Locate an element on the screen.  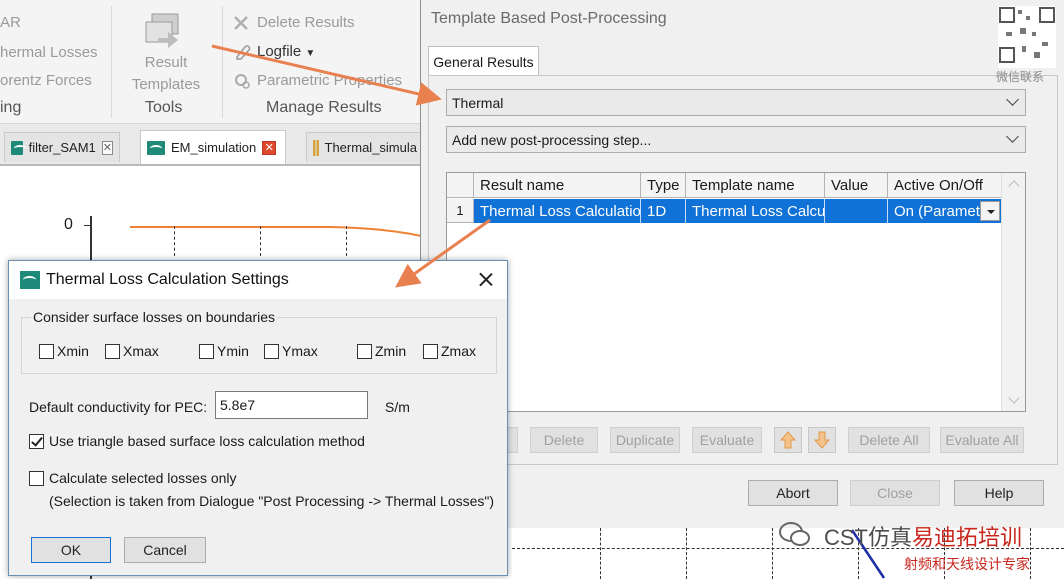
watermark-brand: CST仿真易迪拓培训 is located at coordinates (923, 536).